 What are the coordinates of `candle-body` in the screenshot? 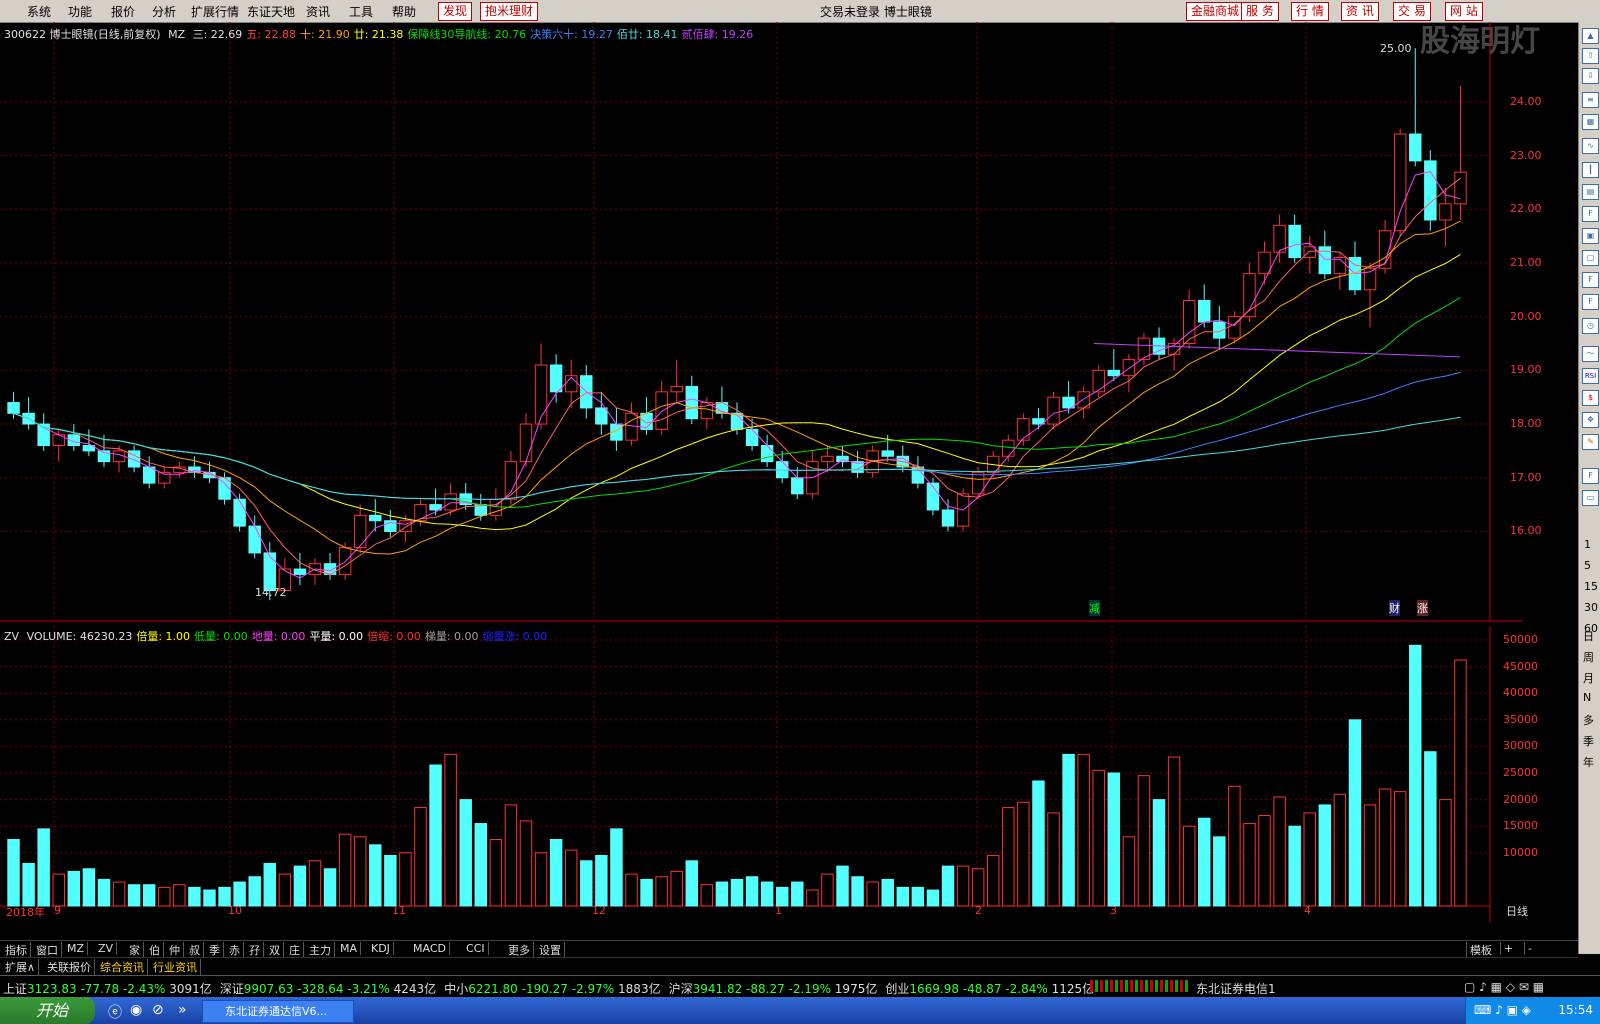 It's located at (1204, 311).